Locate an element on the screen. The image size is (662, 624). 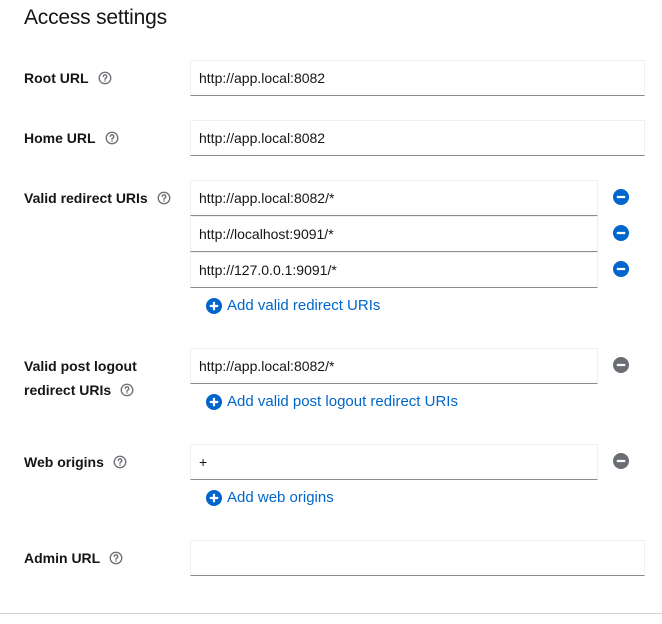
post-logout-label-line2: redirect URIs is located at coordinates (68, 390).